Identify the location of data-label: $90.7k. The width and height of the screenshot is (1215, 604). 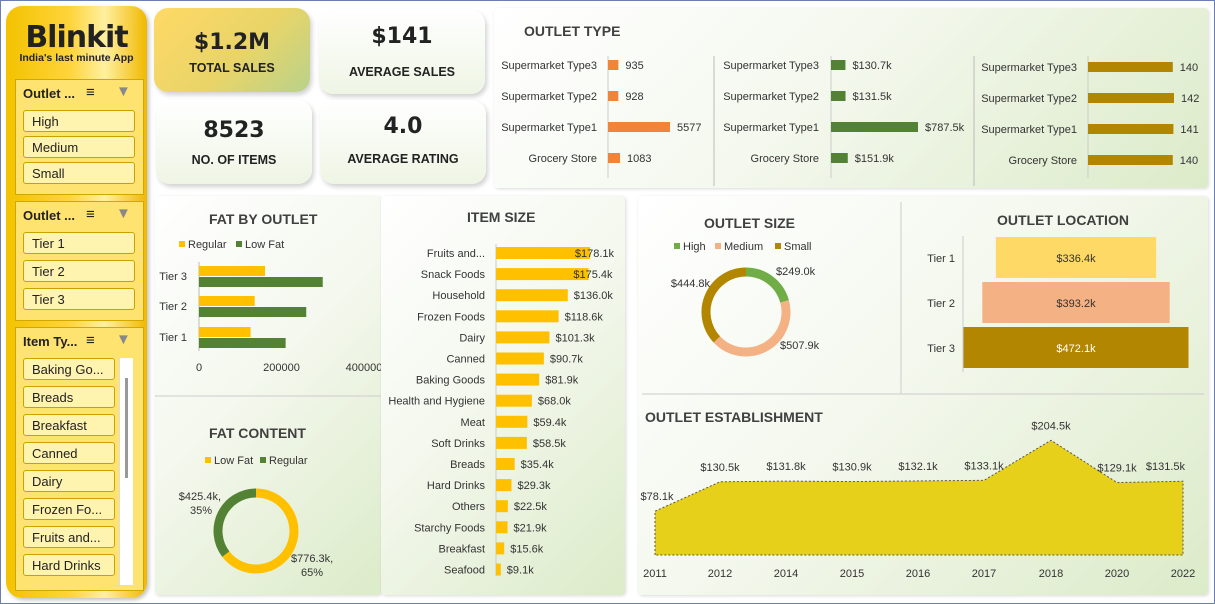
(567, 360).